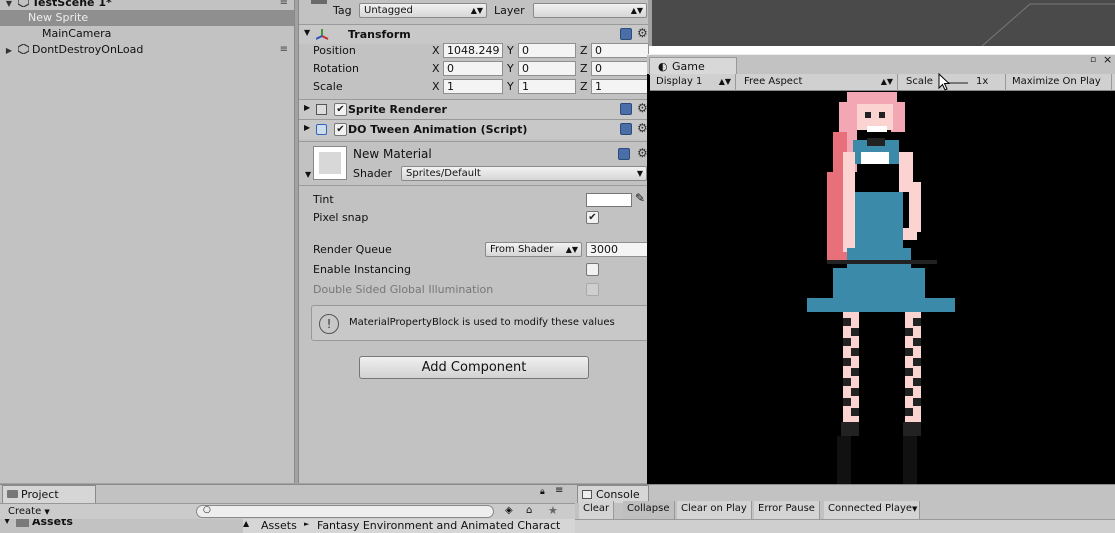 The image size is (1115, 533). Describe the element at coordinates (883, 23) in the screenshot. I see `scene-view` at that location.